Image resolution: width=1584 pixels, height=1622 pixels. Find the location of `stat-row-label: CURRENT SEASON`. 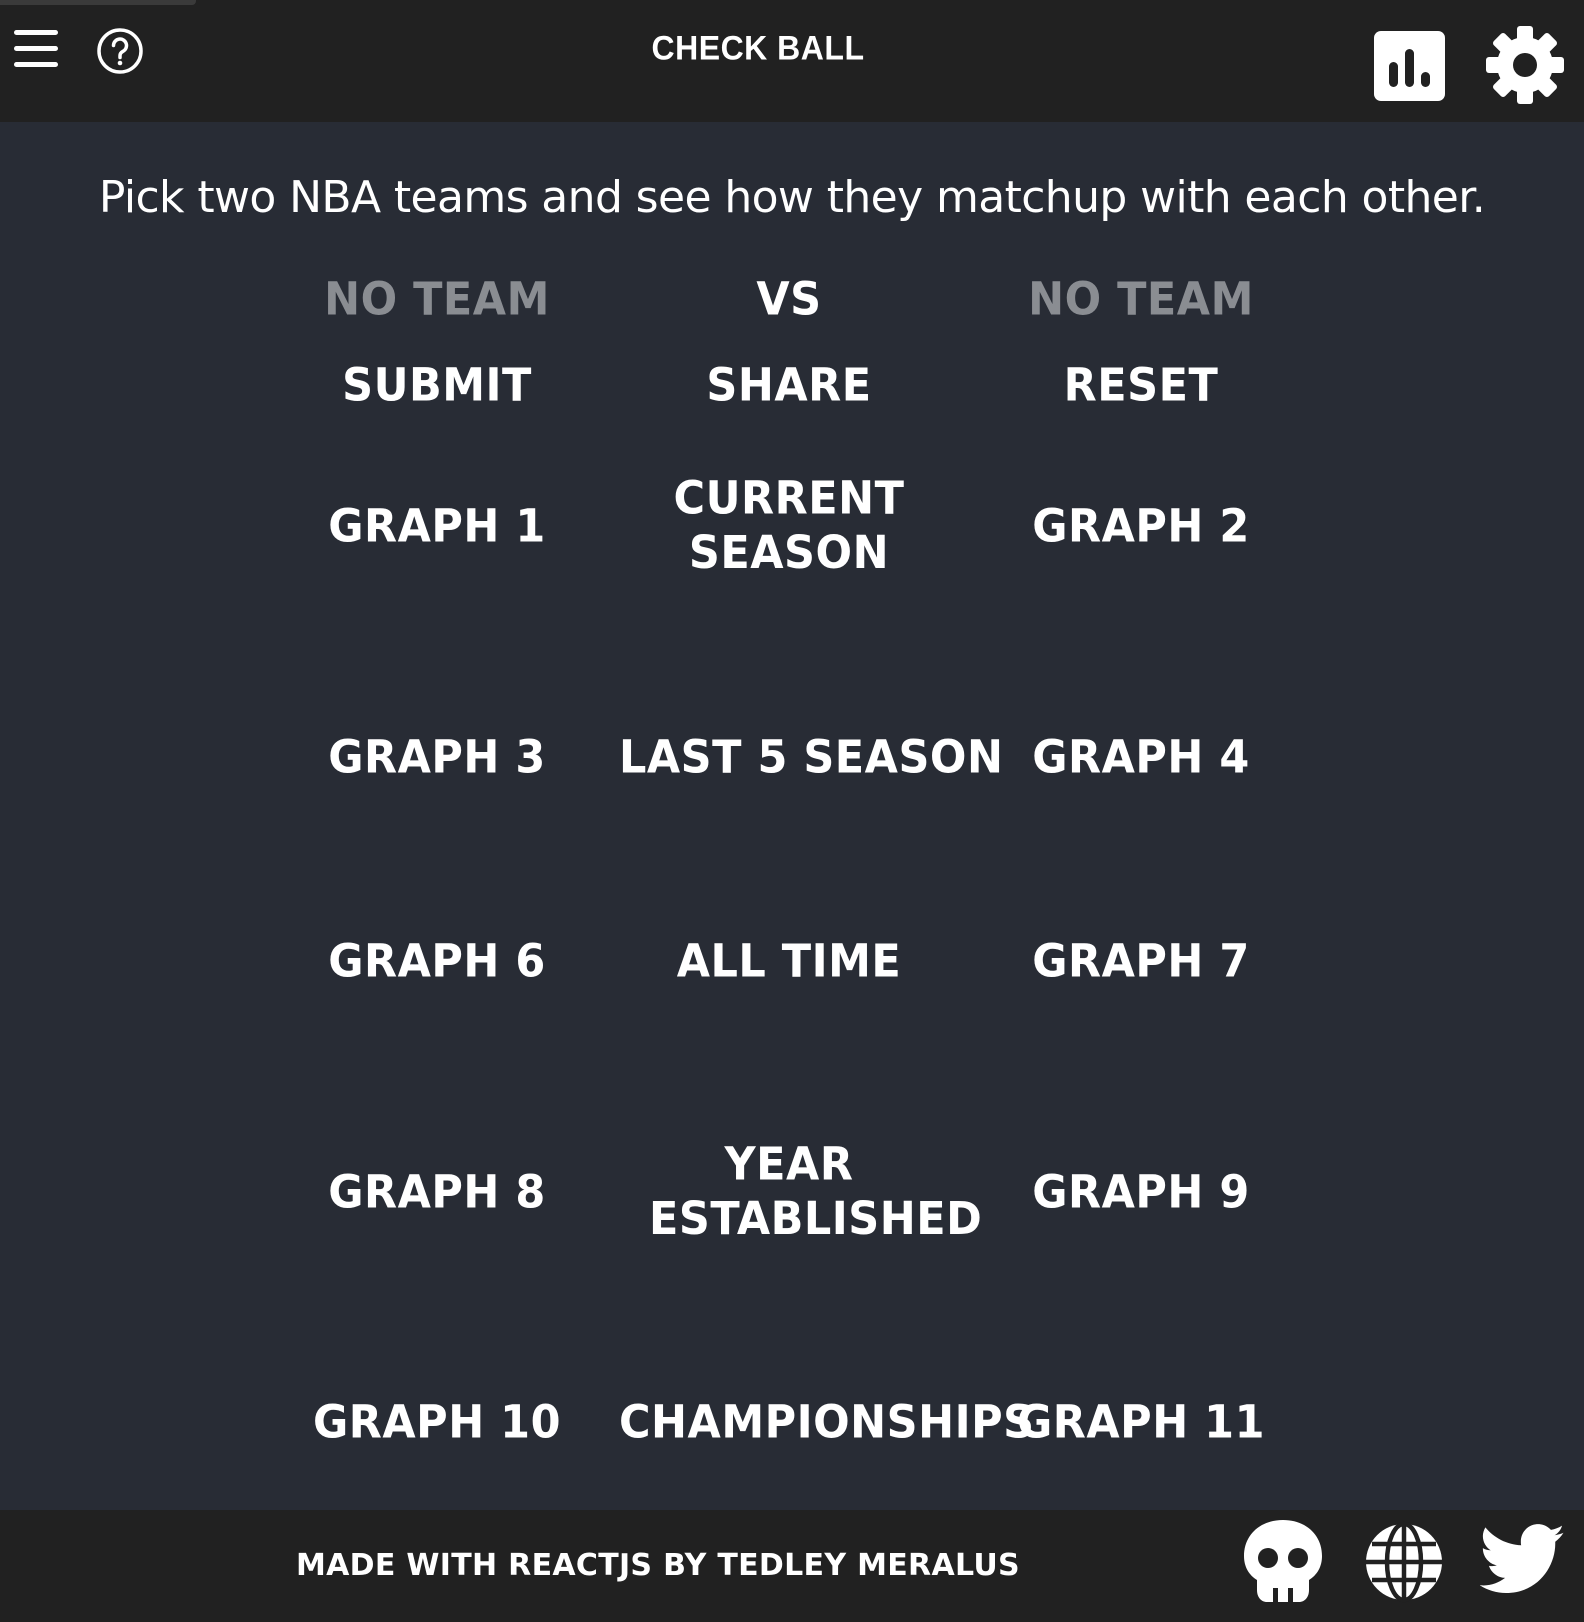

stat-row-label: CURRENT SEASON is located at coordinates (789, 526).